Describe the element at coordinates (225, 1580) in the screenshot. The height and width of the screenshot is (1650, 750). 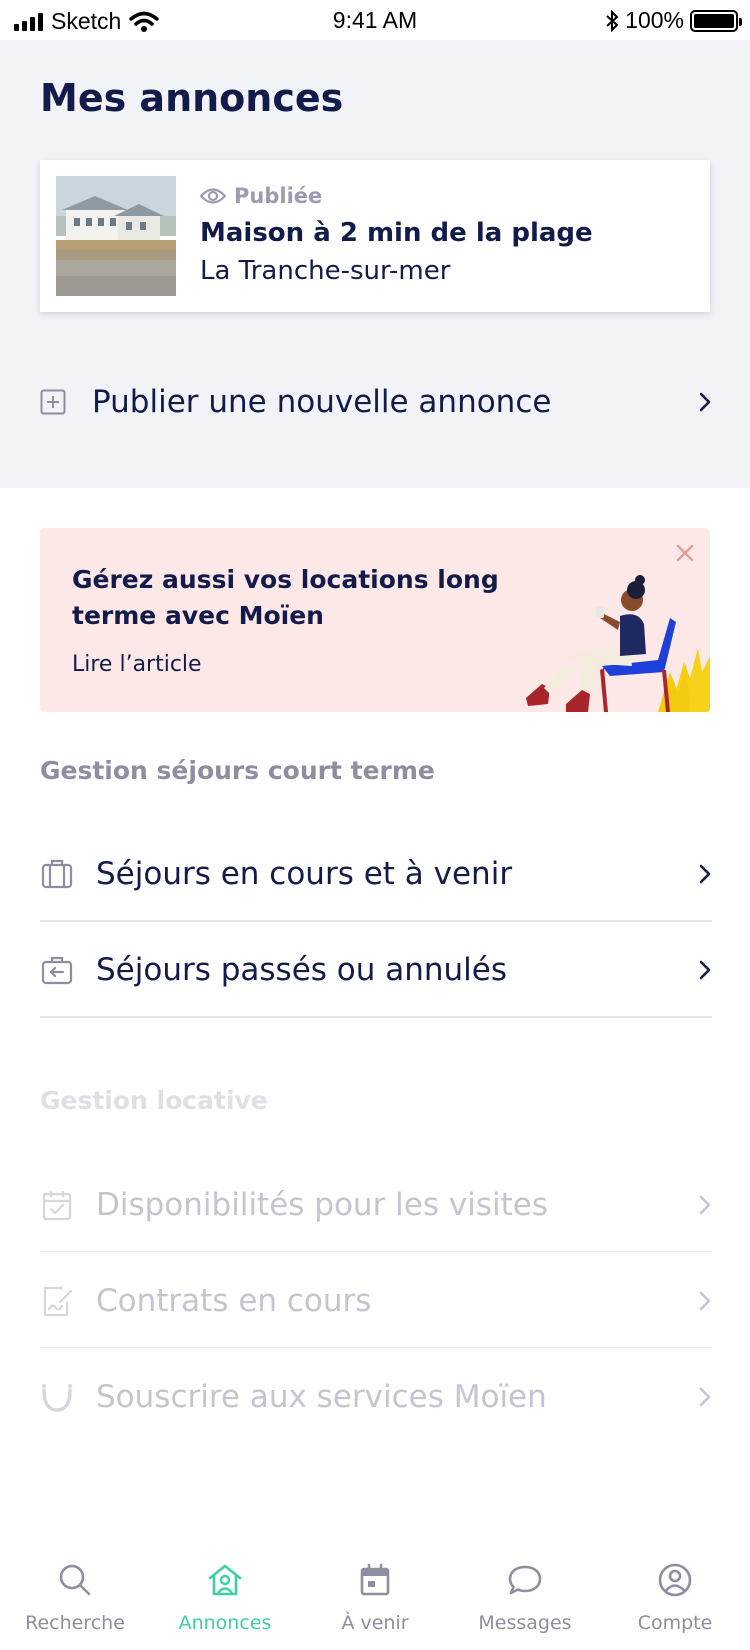
I see `house-user-icon` at that location.